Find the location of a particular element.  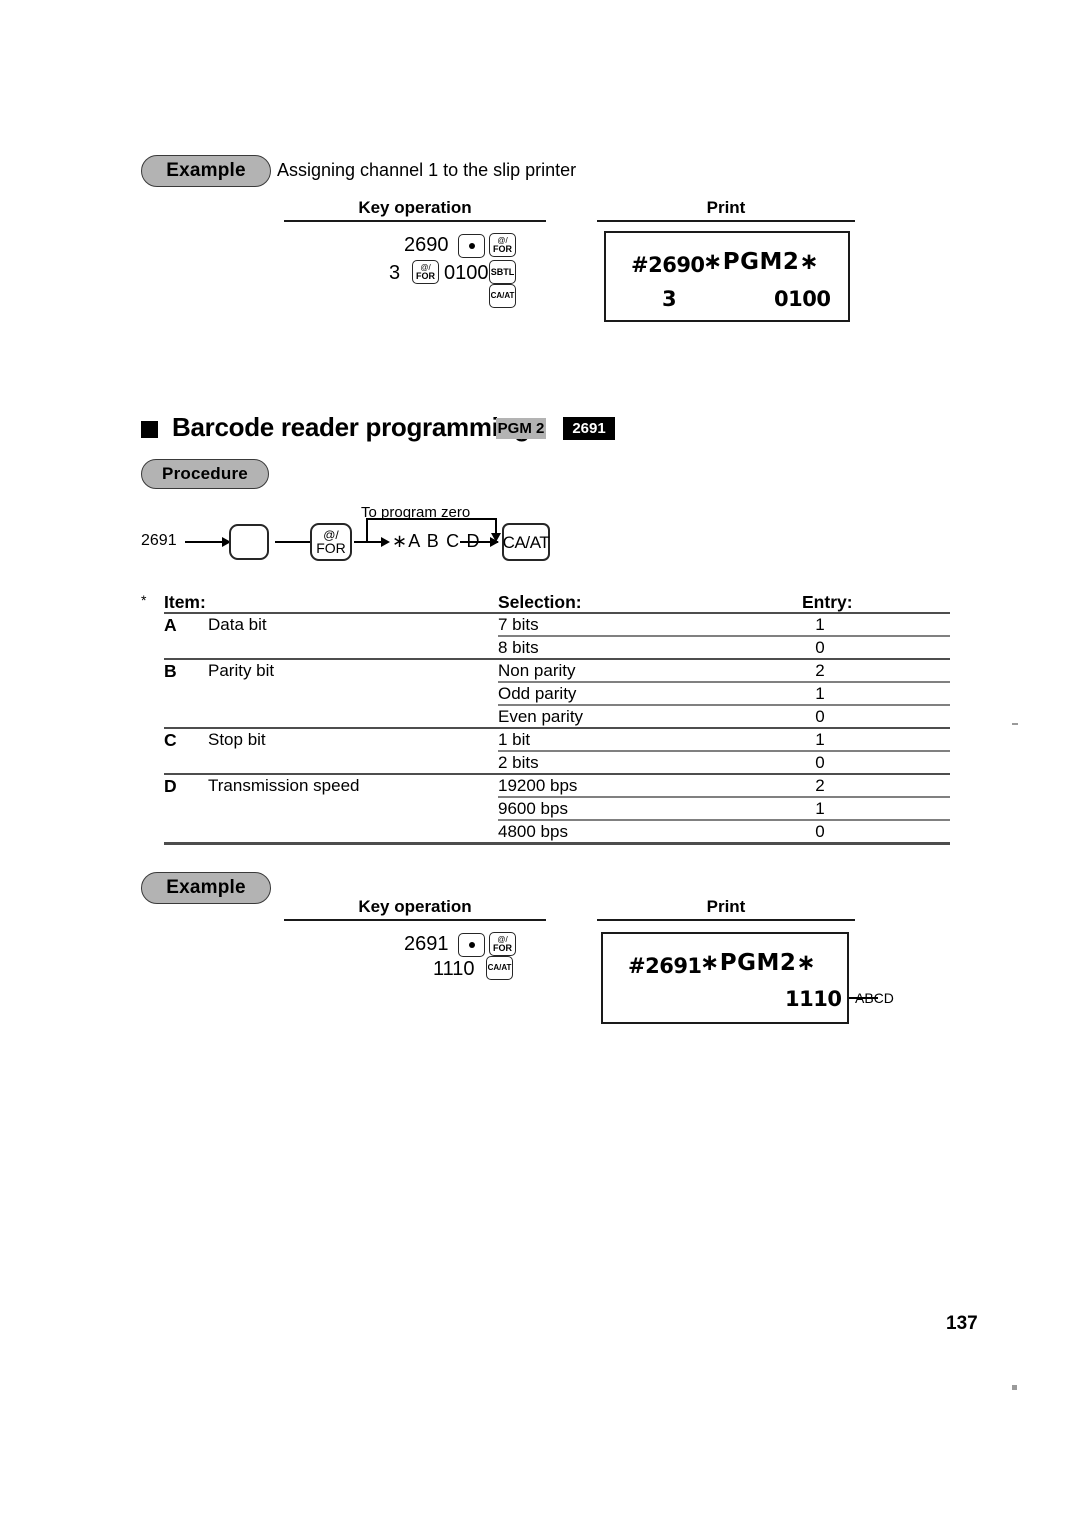

receipt-1-left-value: 3 is located at coordinates (669, 299).